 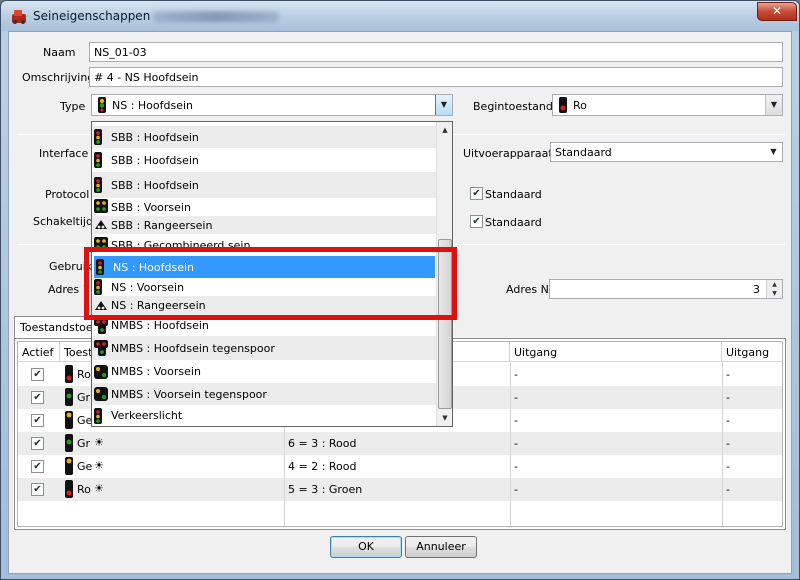 I want to click on uitvoerapparaat-label: Uitvoerapparaat, so click(x=508, y=153).